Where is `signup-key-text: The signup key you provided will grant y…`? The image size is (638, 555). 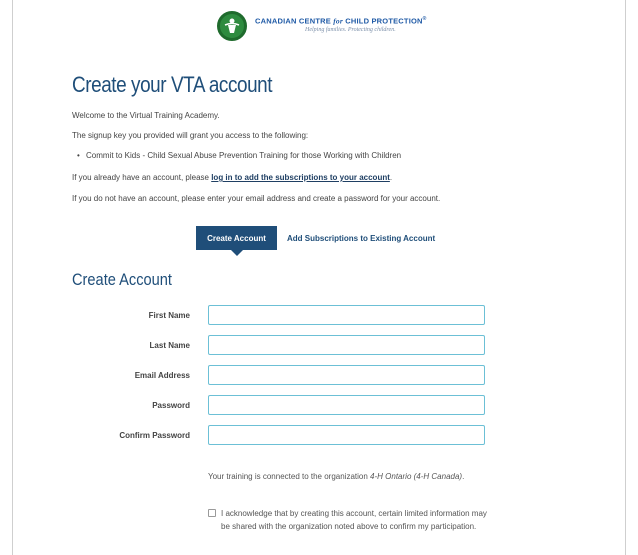
signup-key-text: The signup key you provided will grant y… is located at coordinates (190, 135).